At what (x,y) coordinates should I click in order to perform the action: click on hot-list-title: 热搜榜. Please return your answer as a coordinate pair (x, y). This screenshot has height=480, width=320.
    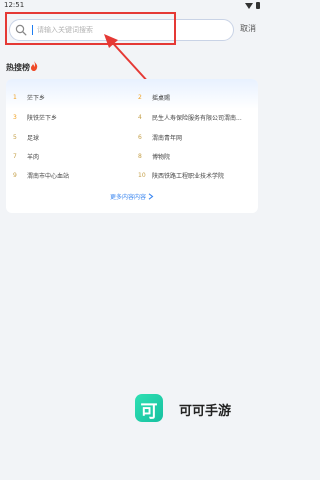
    Looking at the image, I should click on (18, 67).